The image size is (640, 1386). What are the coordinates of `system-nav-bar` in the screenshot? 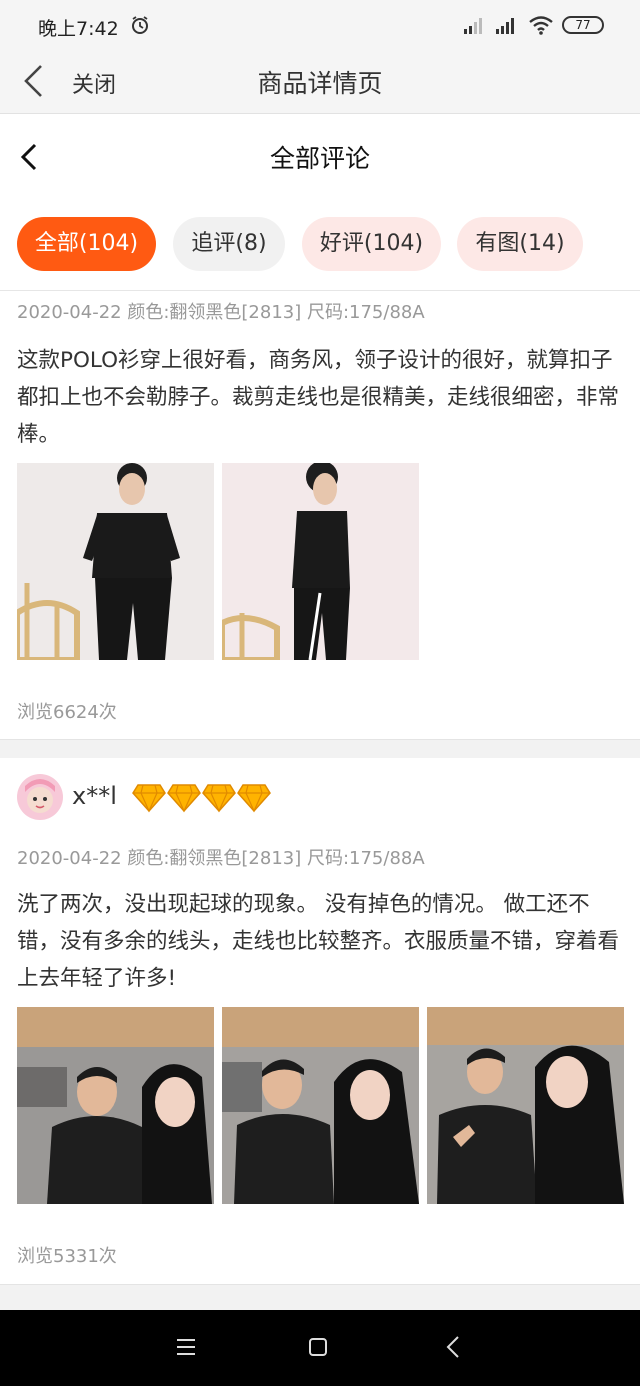 It's located at (320, 1348).